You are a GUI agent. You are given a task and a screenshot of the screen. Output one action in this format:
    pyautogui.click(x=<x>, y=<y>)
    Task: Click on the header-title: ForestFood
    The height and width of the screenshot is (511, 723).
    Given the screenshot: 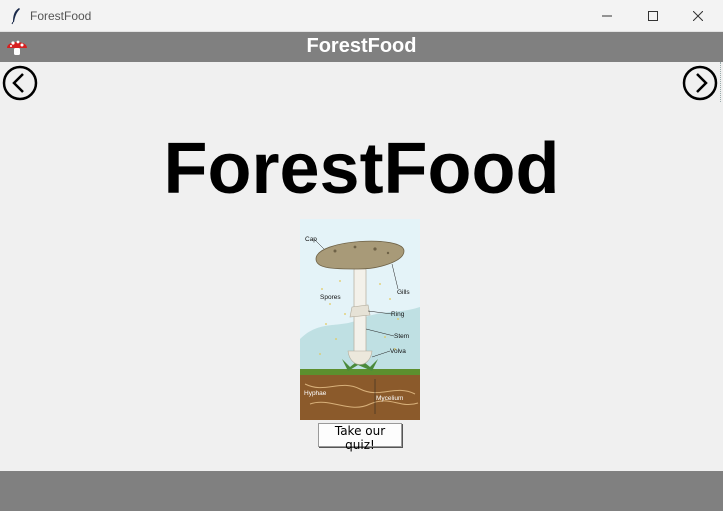 What is the action you would take?
    pyautogui.click(x=361, y=46)
    